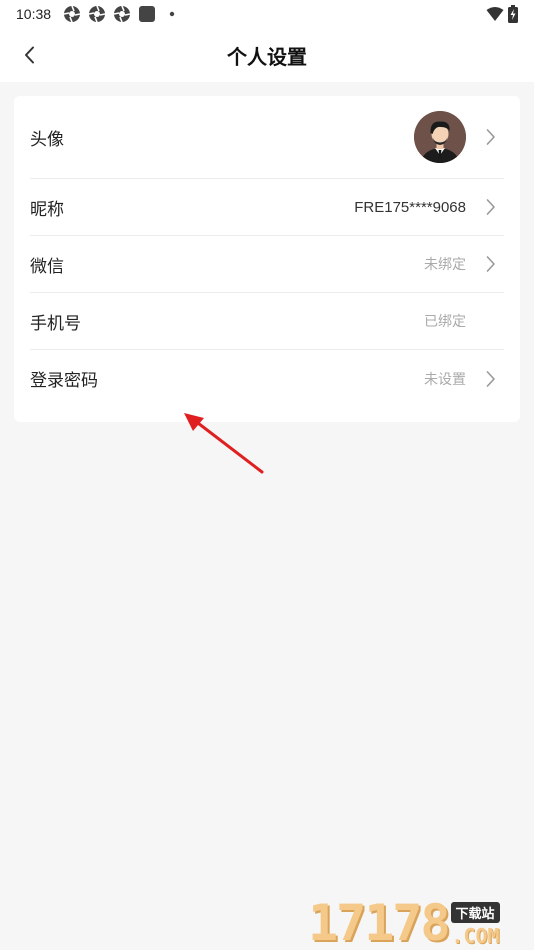 This screenshot has height=950, width=534. Describe the element at coordinates (475, 936) in the screenshot. I see `watermark-suffix: .COM` at that location.